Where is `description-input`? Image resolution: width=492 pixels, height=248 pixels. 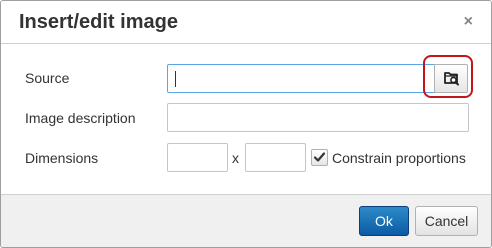 description-input is located at coordinates (318, 117).